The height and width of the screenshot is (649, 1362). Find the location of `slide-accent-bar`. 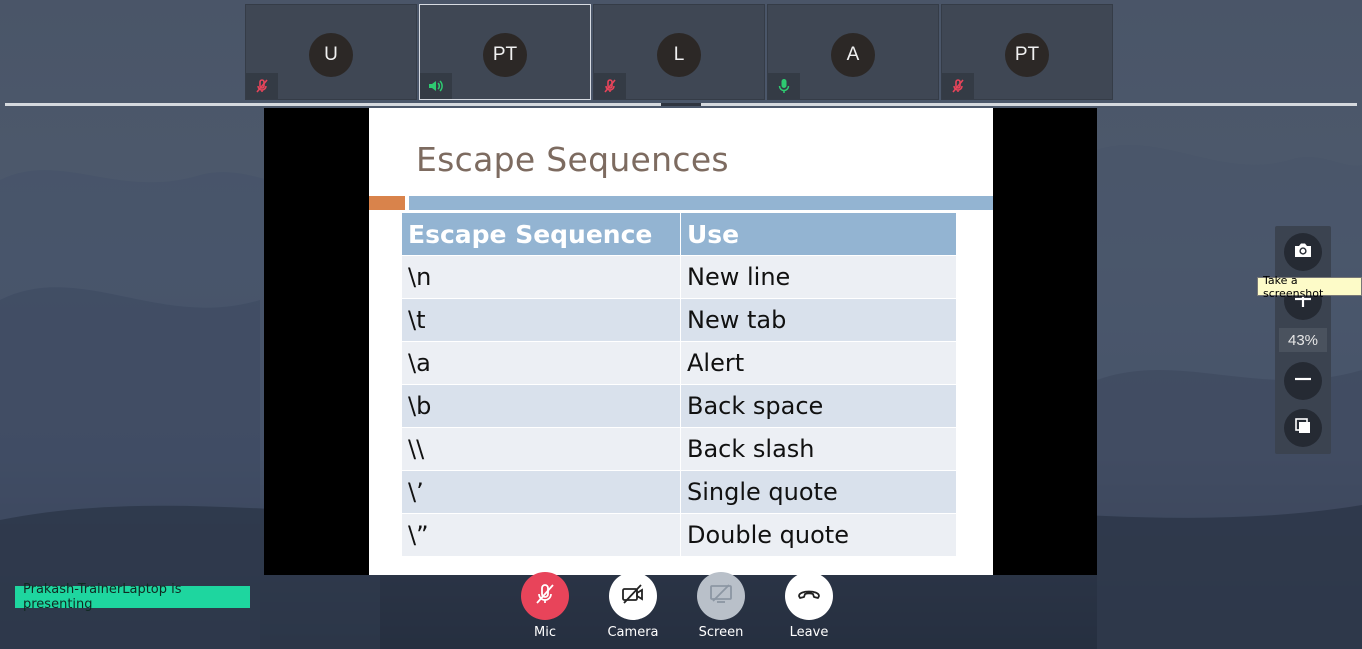

slide-accent-bar is located at coordinates (387, 203).